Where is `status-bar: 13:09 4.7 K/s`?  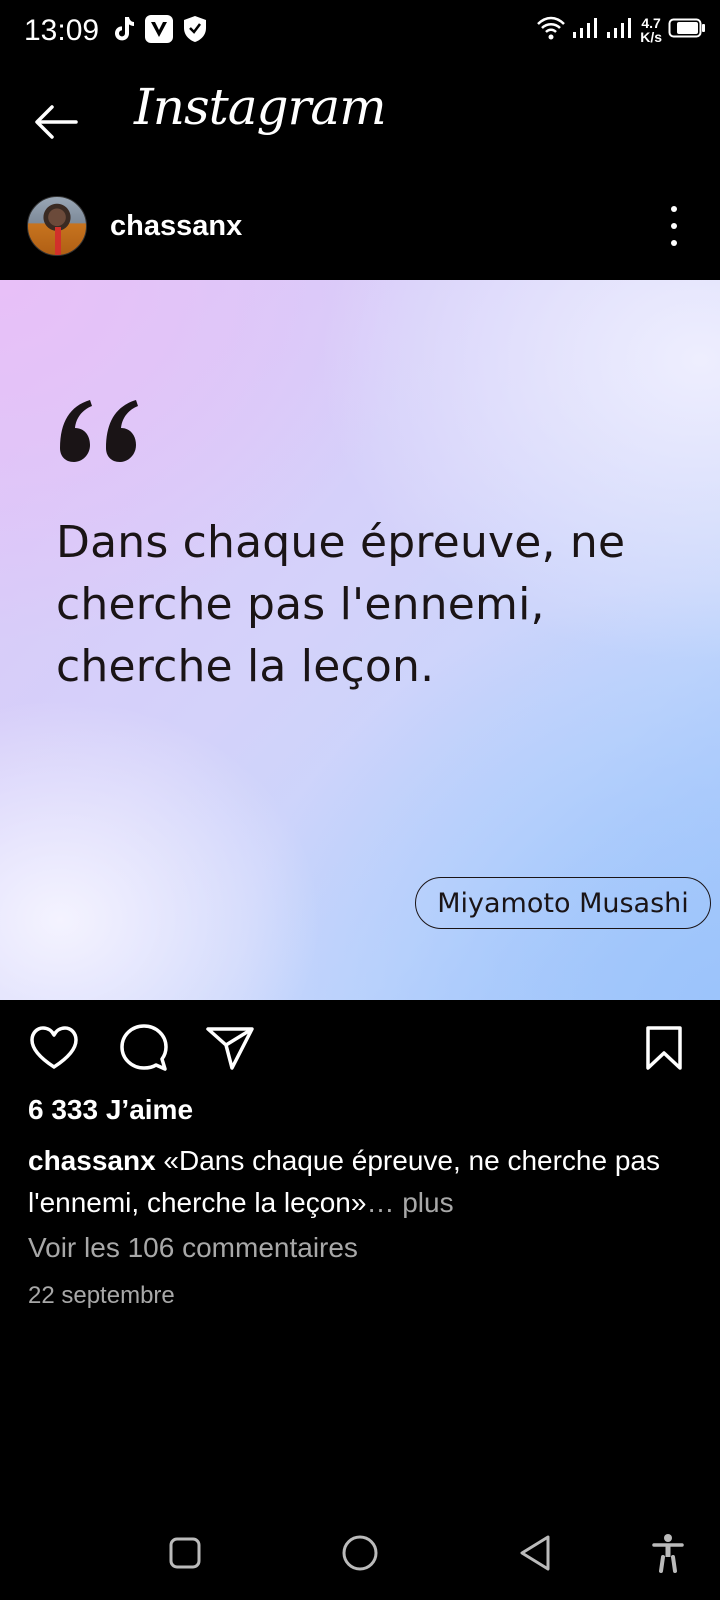
status-bar: 13:09 4.7 K/s is located at coordinates (360, 33).